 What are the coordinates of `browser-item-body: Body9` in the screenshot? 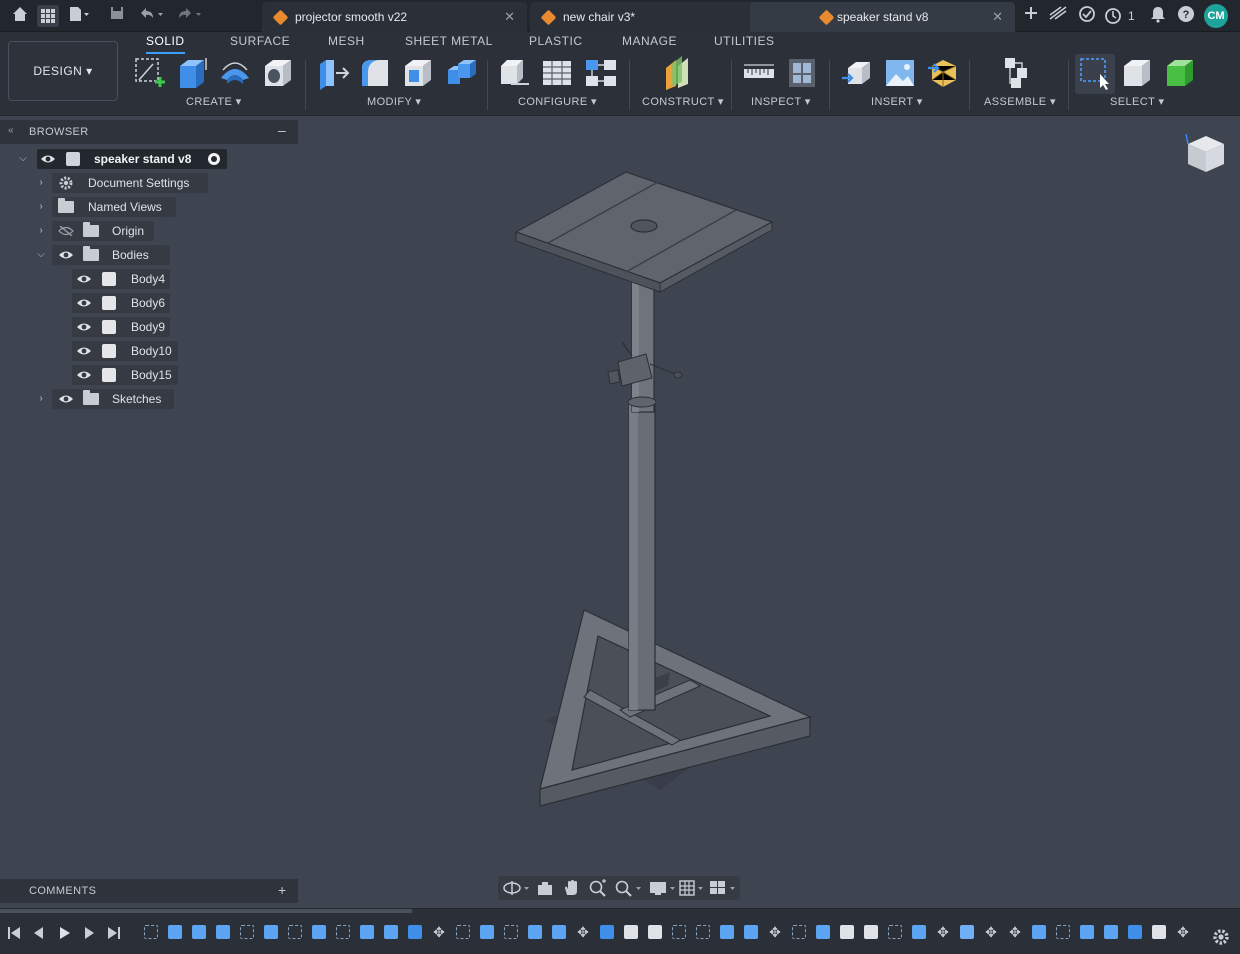 It's located at (149, 327).